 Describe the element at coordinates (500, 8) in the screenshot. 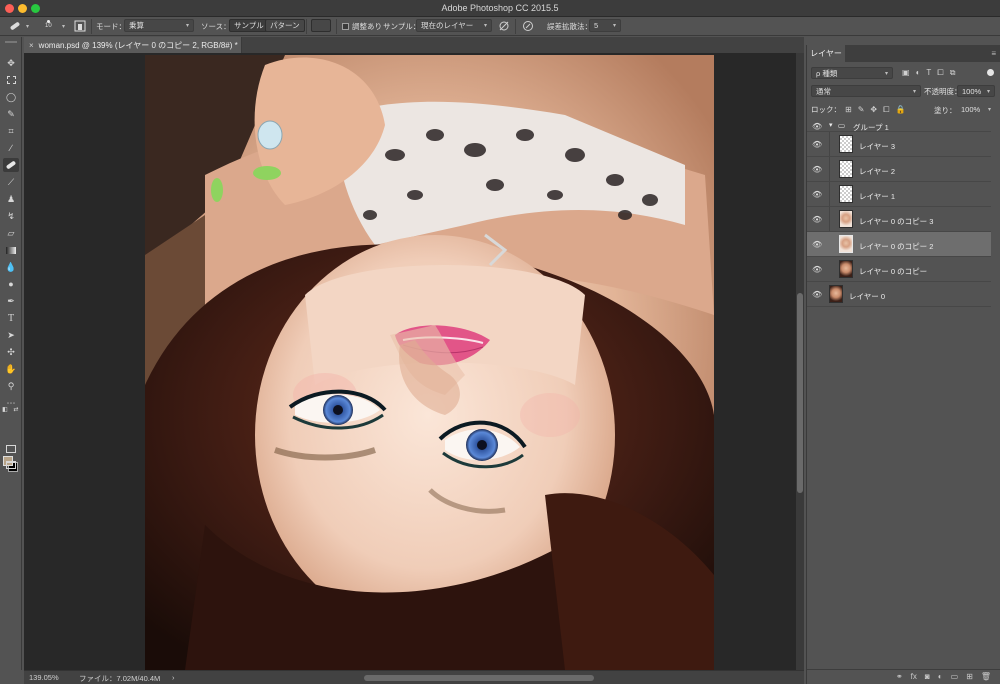

I see `app-title: Adobe Photoshop CC 2015.5` at that location.